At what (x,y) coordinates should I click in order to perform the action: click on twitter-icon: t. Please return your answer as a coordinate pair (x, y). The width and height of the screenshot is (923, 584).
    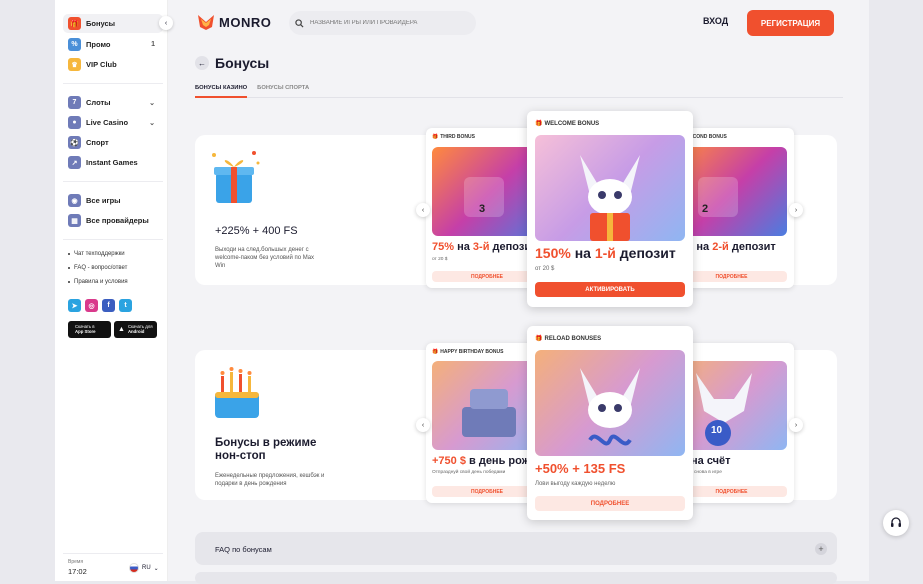
    Looking at the image, I should click on (125, 305).